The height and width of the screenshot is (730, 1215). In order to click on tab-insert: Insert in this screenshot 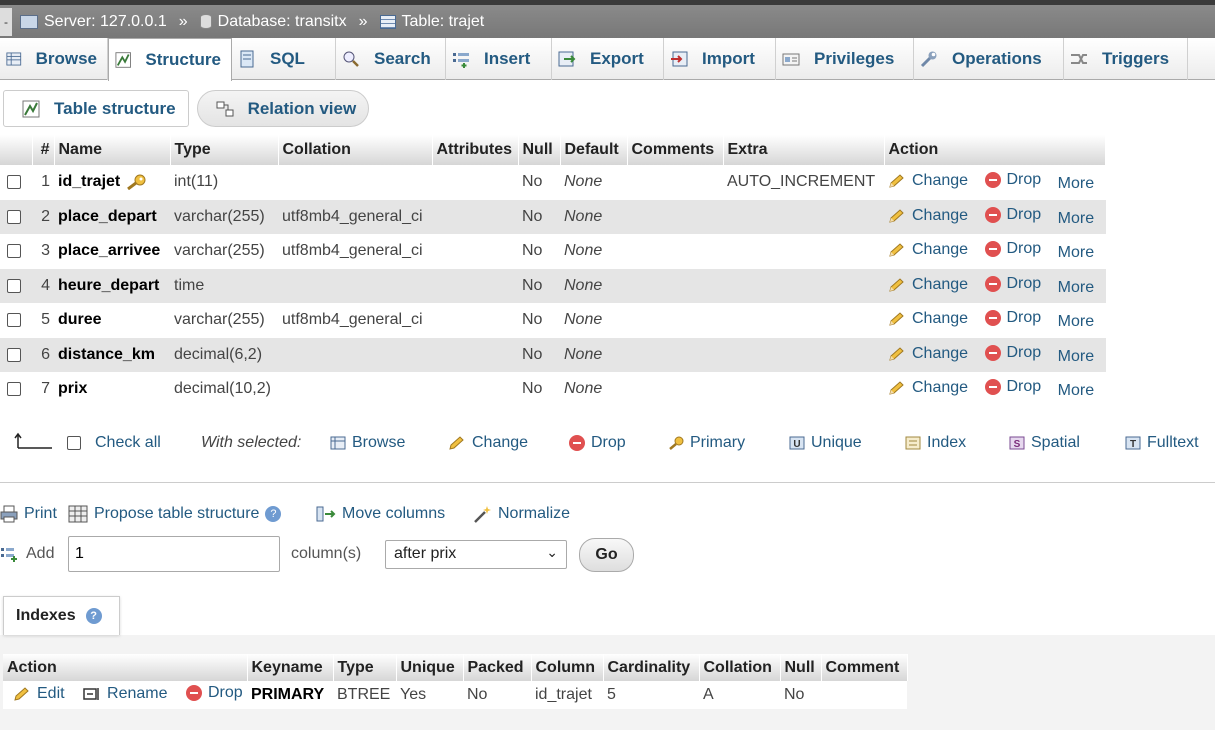, I will do `click(499, 59)`.